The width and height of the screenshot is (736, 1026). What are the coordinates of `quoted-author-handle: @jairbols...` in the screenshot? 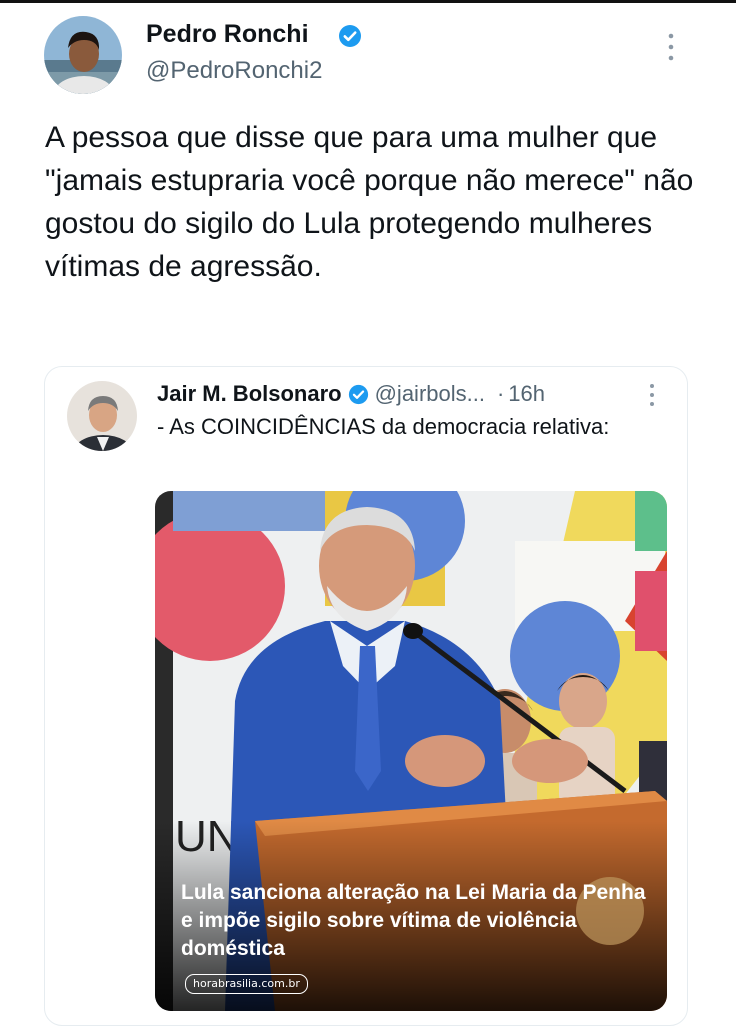 It's located at (430, 394).